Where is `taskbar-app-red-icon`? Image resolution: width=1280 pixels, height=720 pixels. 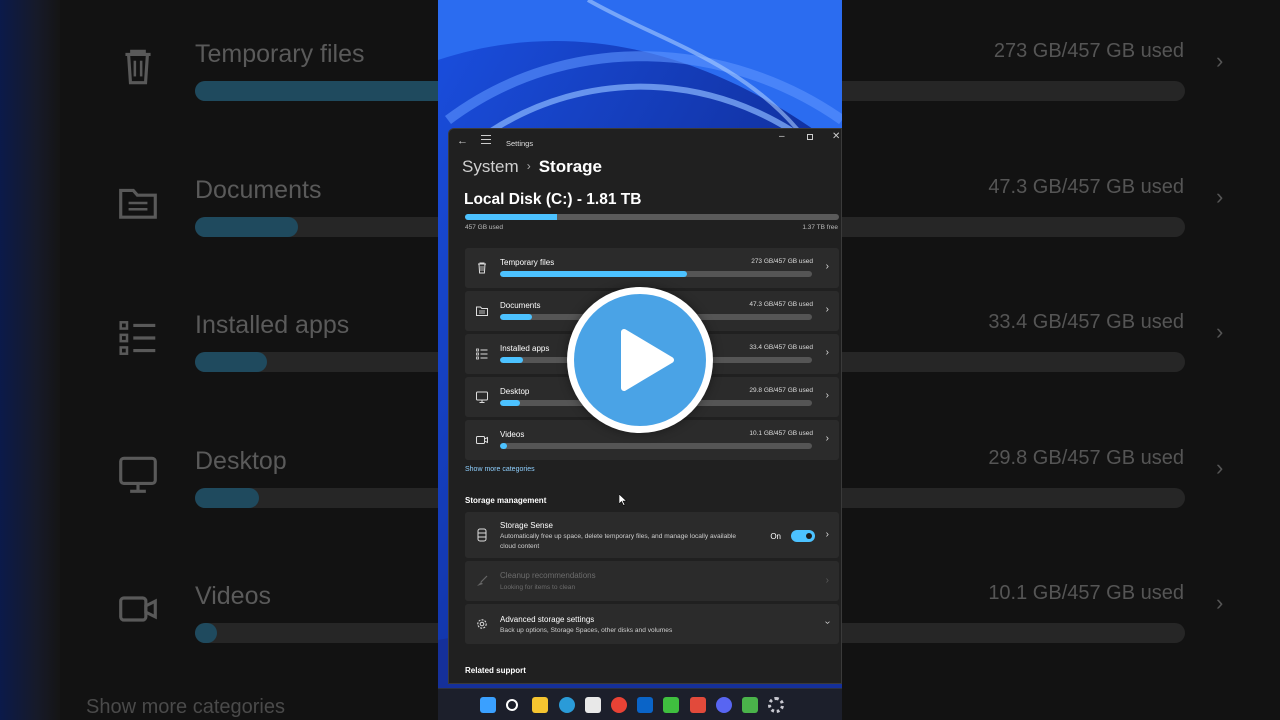 taskbar-app-red-icon is located at coordinates (697, 705).